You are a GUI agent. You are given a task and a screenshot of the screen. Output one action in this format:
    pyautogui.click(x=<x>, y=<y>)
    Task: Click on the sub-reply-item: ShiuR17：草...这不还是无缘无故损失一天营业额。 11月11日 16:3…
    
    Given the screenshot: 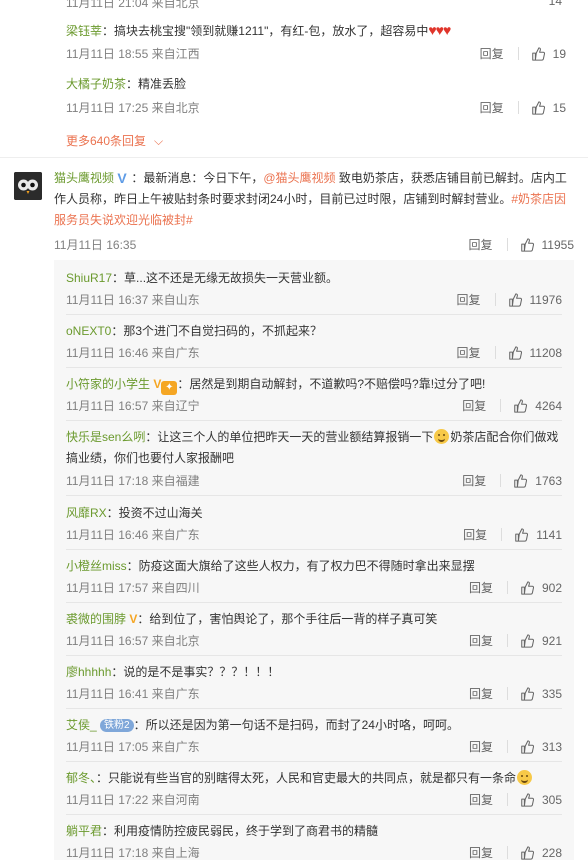 What is the action you would take?
    pyautogui.click(x=314, y=291)
    